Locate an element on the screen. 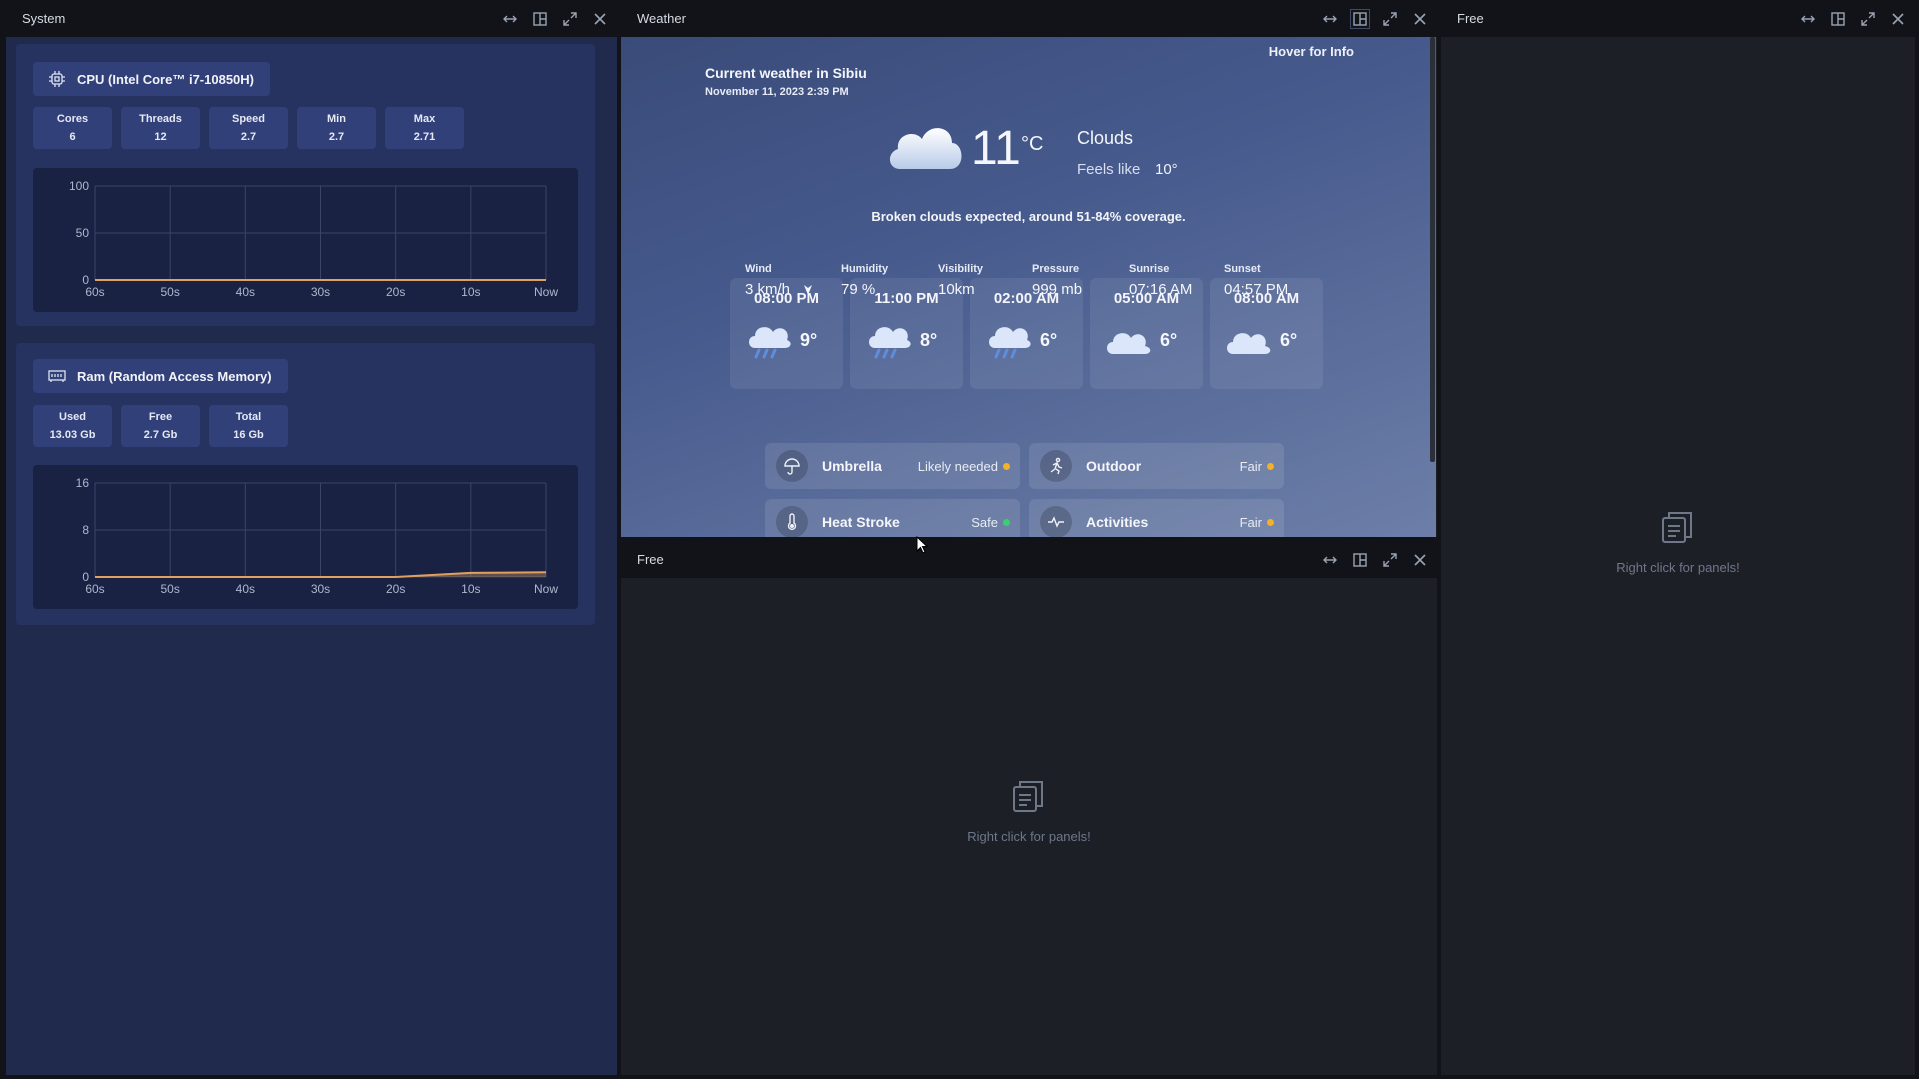 This screenshot has width=1919, height=1079. memory-icon is located at coordinates (57, 376).